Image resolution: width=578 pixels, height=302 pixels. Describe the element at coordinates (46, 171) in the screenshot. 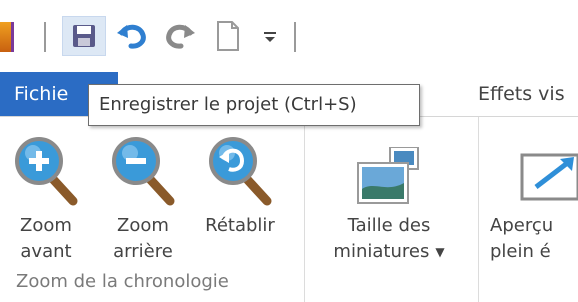

I see `zoom-in-icon` at that location.